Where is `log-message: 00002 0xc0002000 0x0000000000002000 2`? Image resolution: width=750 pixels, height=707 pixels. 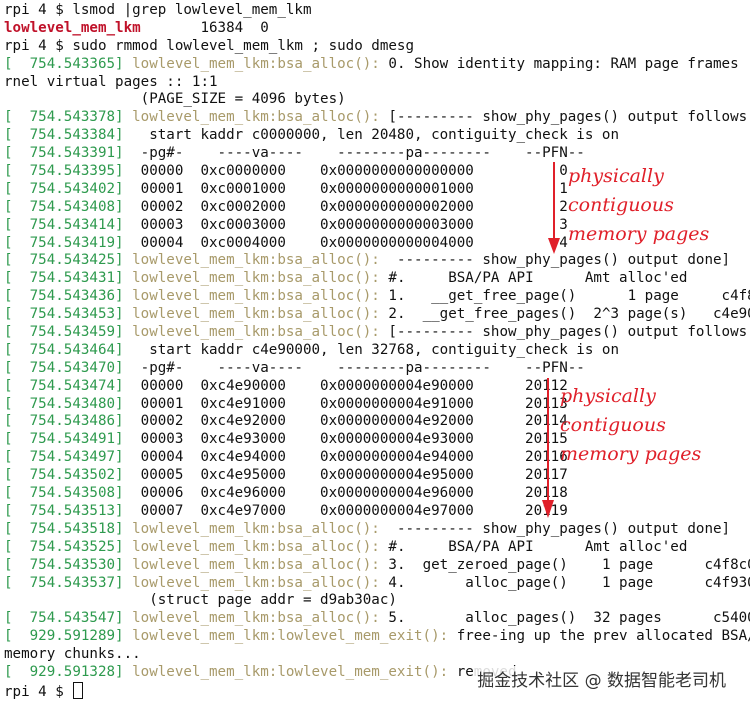 log-message: 00002 0xc0002000 0x0000000000002000 2 is located at coordinates (350, 206).